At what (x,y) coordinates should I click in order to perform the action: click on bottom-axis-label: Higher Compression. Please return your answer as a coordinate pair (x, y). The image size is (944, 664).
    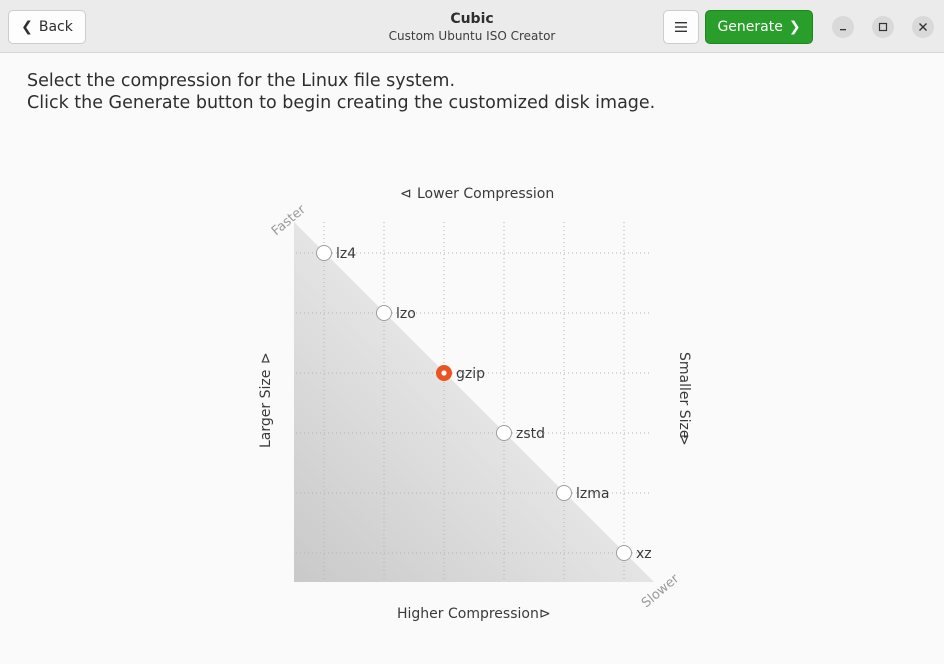
    Looking at the image, I should click on (468, 614).